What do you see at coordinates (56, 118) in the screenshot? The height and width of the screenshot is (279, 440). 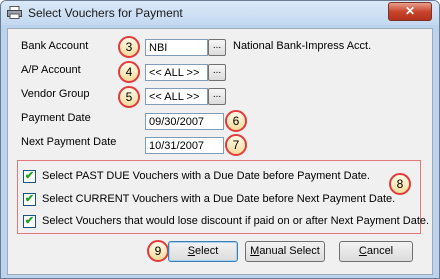 I see `payment-date-label: Payment Date` at bounding box center [56, 118].